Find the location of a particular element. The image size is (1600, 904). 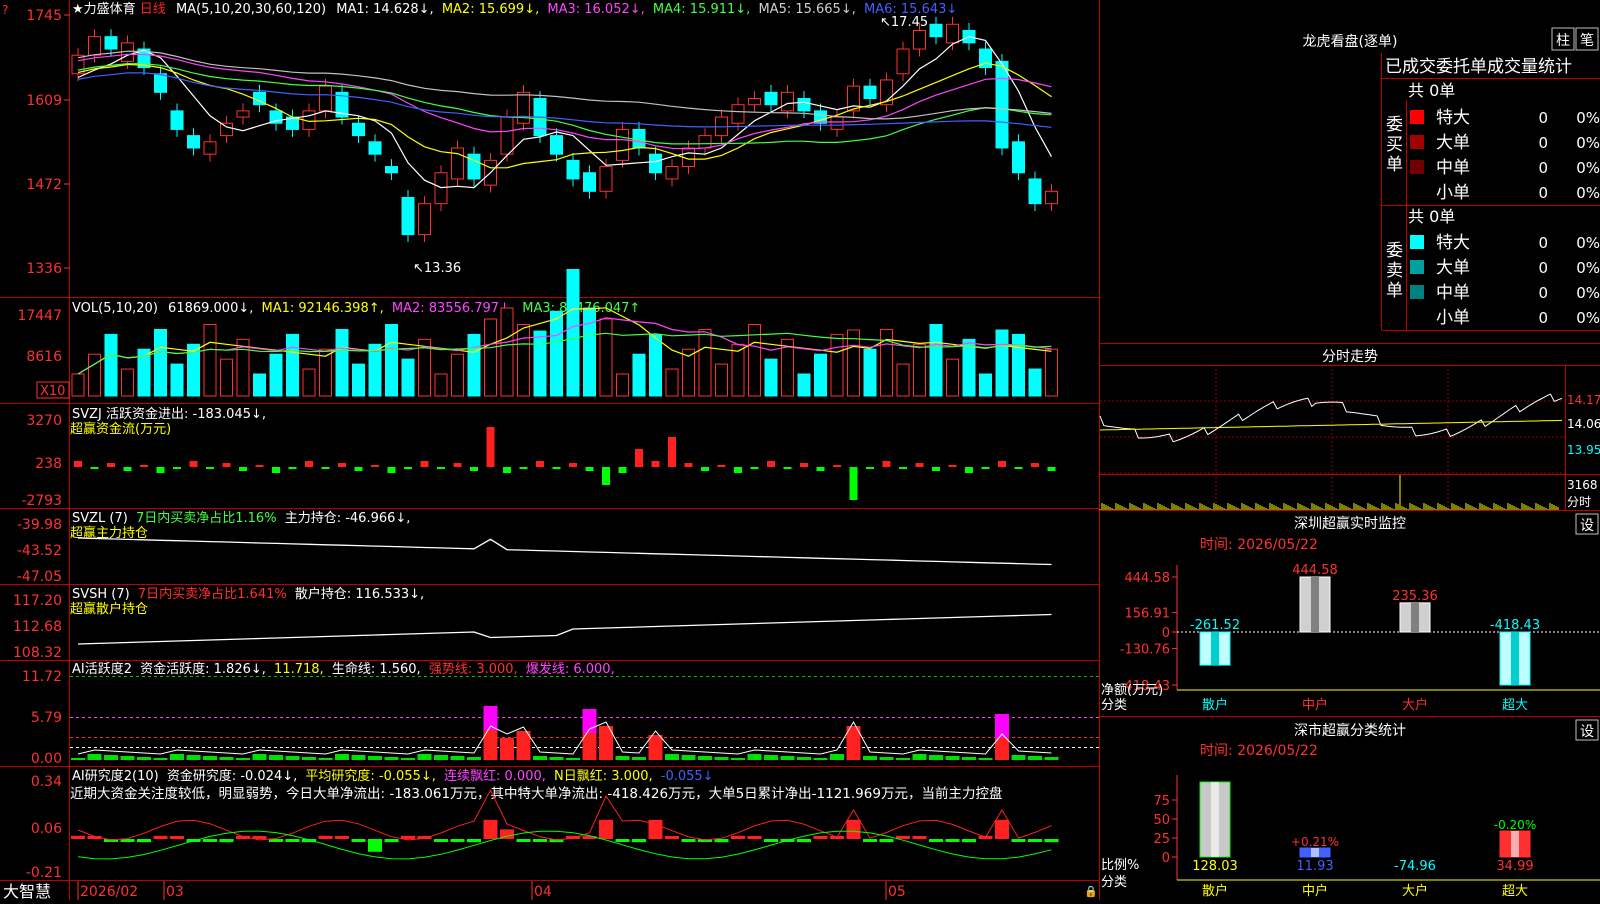

sz-stats-time: 时间: 2026/05/22 is located at coordinates (1259, 751).